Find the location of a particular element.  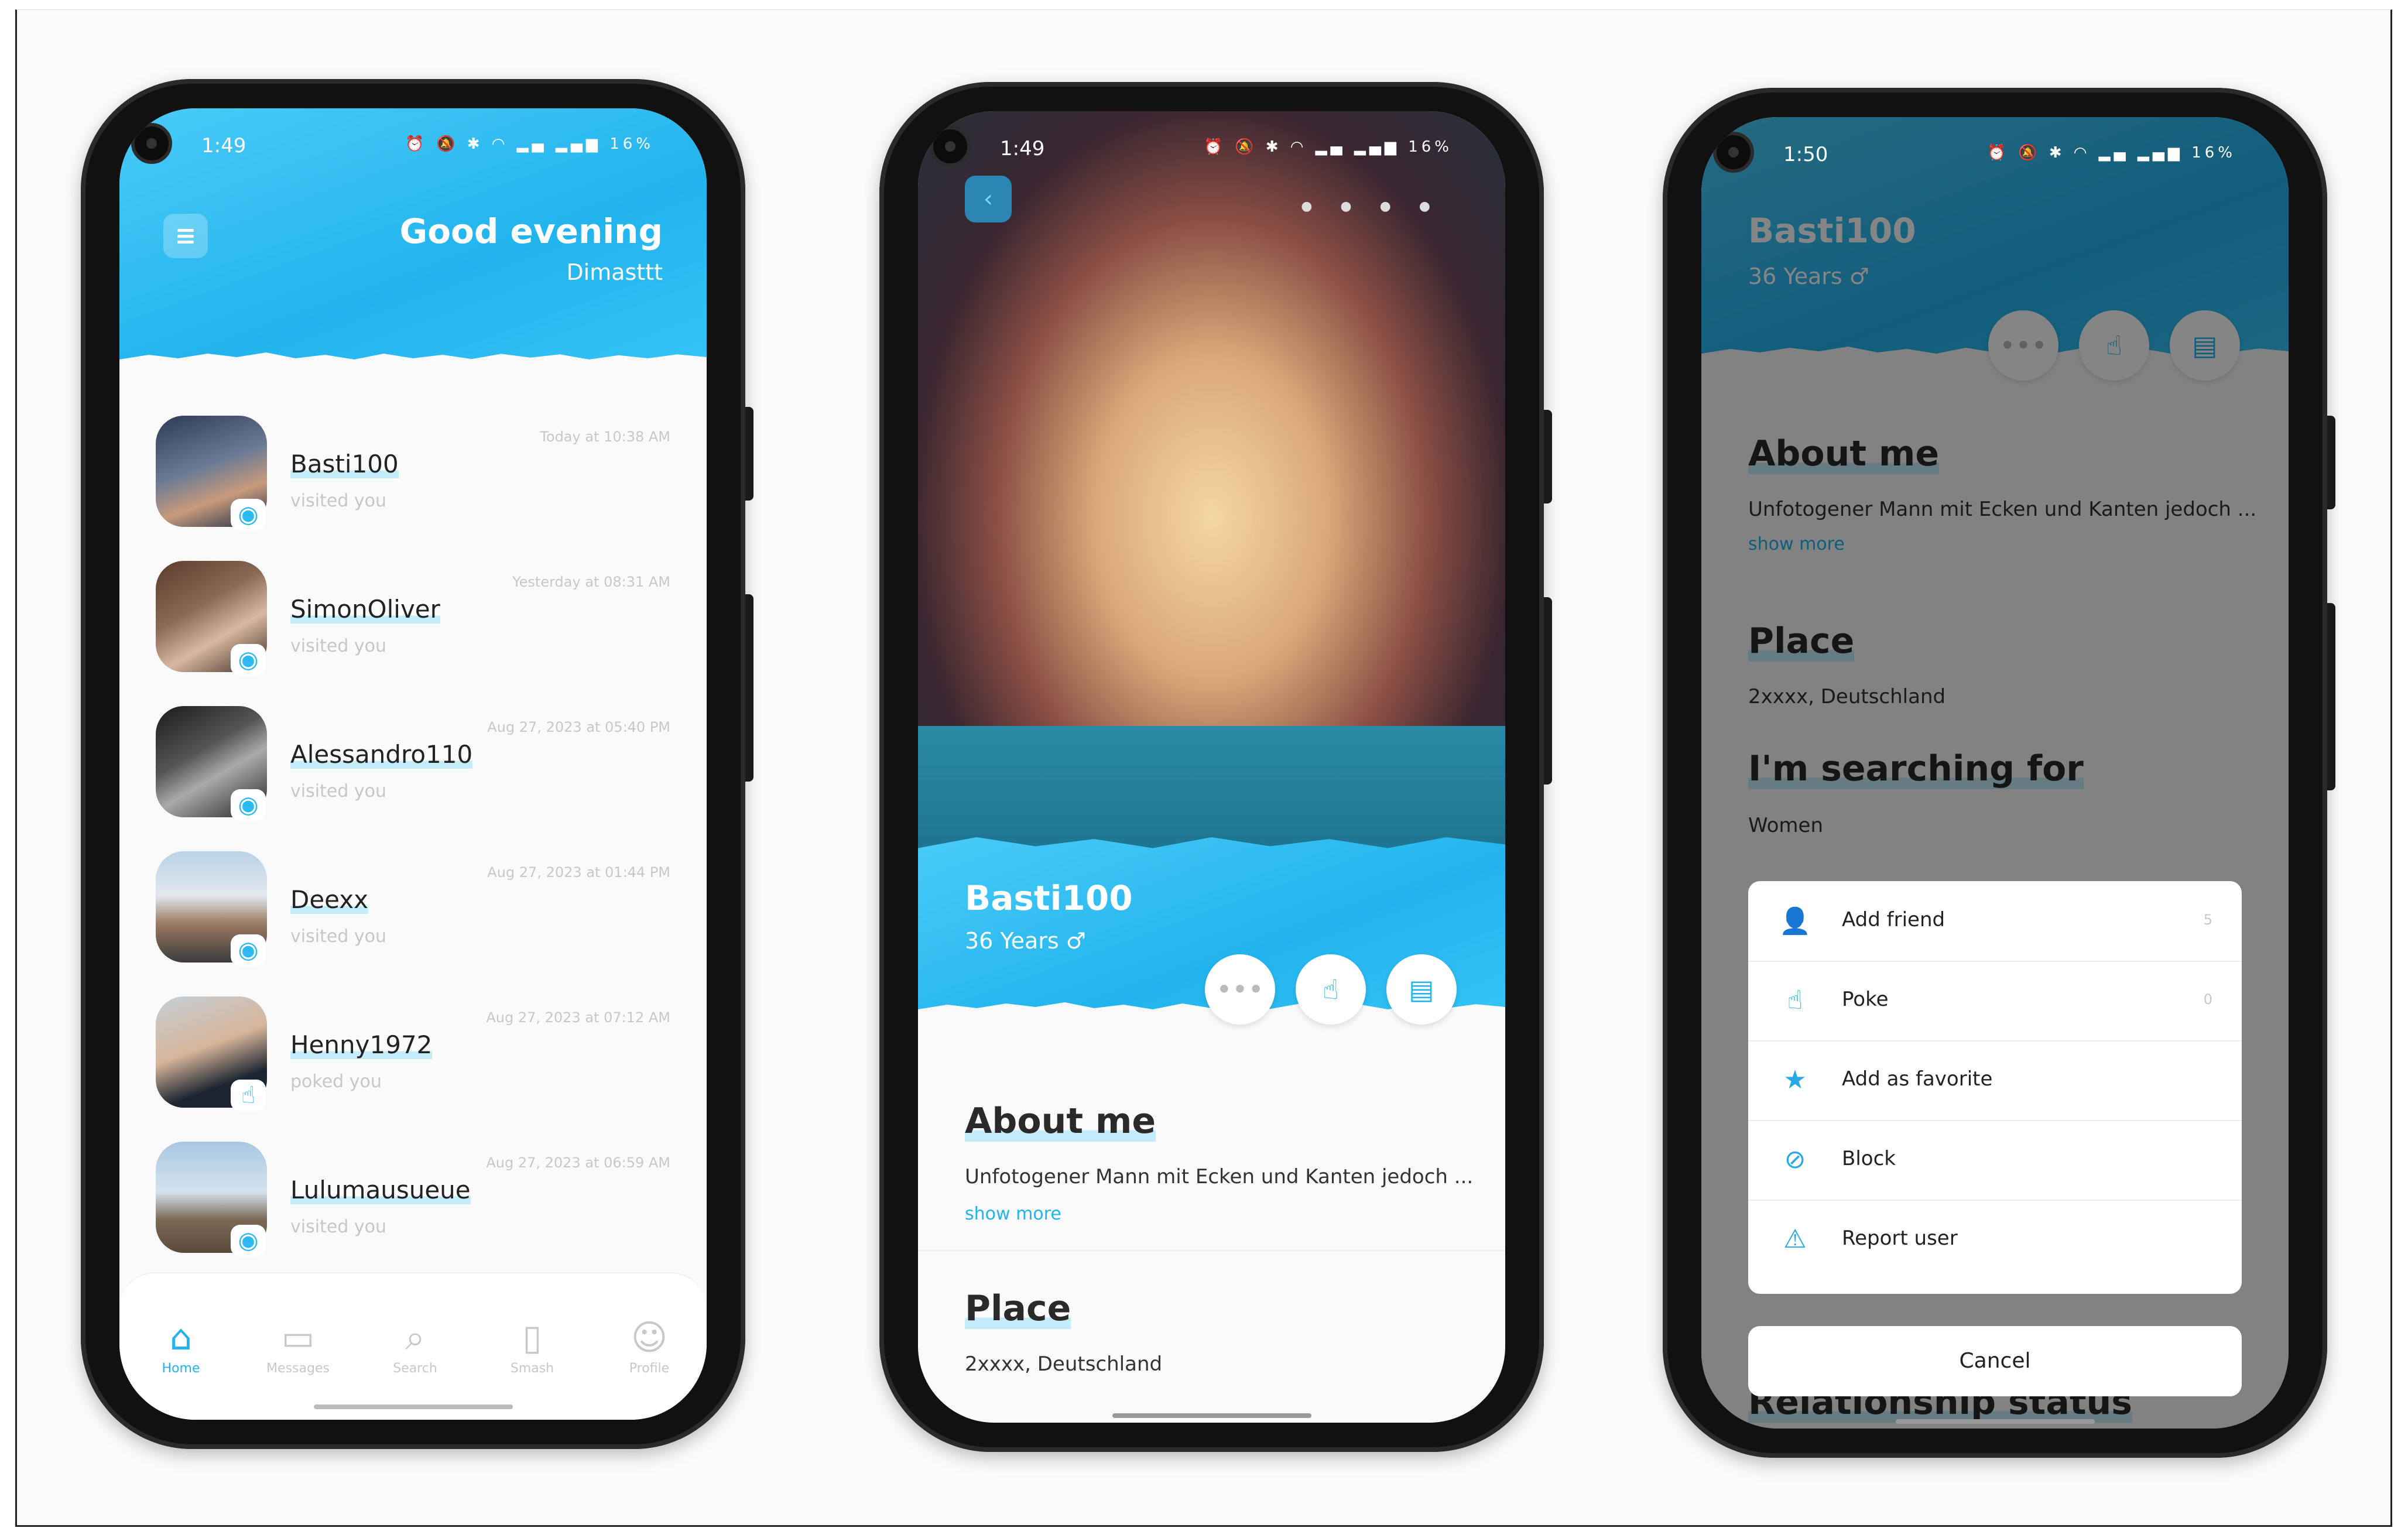

add-friend-item: 👤 Add friend 5 is located at coordinates (1995, 922).